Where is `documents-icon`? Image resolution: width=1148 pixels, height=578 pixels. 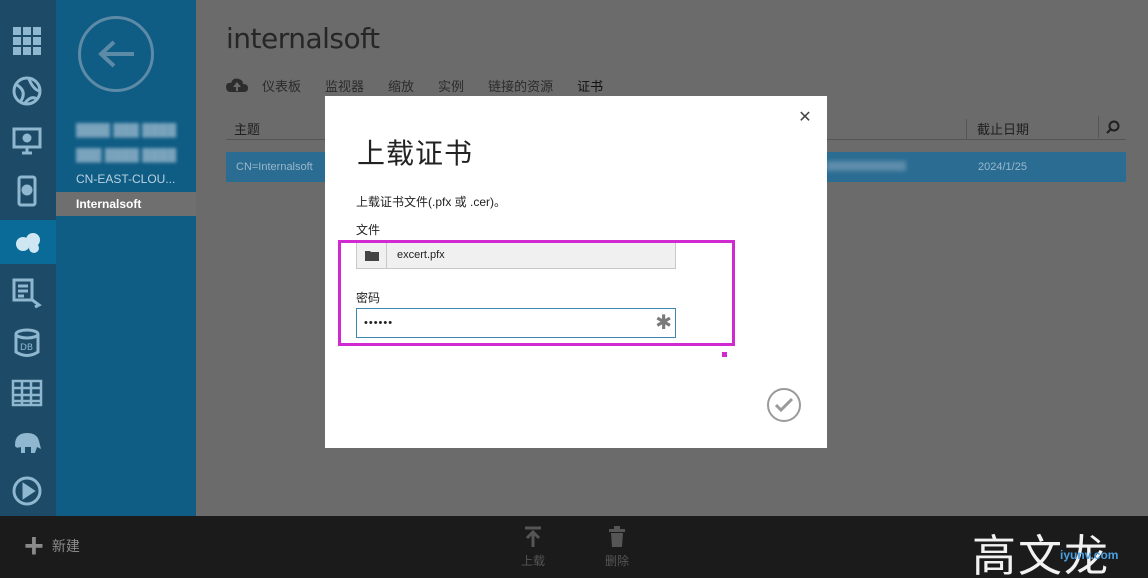 documents-icon is located at coordinates (27, 293).